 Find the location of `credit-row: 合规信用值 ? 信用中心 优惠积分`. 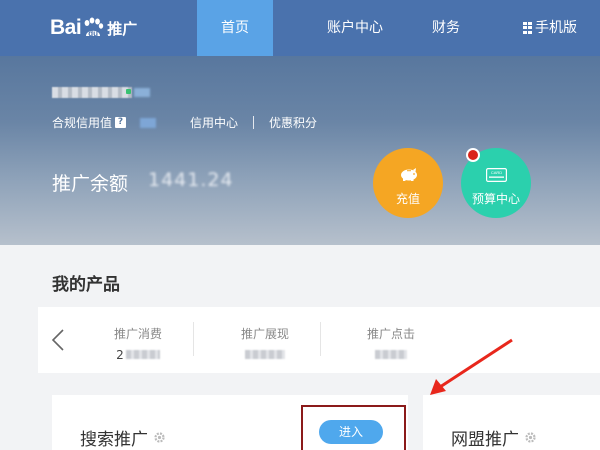

credit-row: 合规信用值 ? 信用中心 优惠积分 is located at coordinates (184, 122).